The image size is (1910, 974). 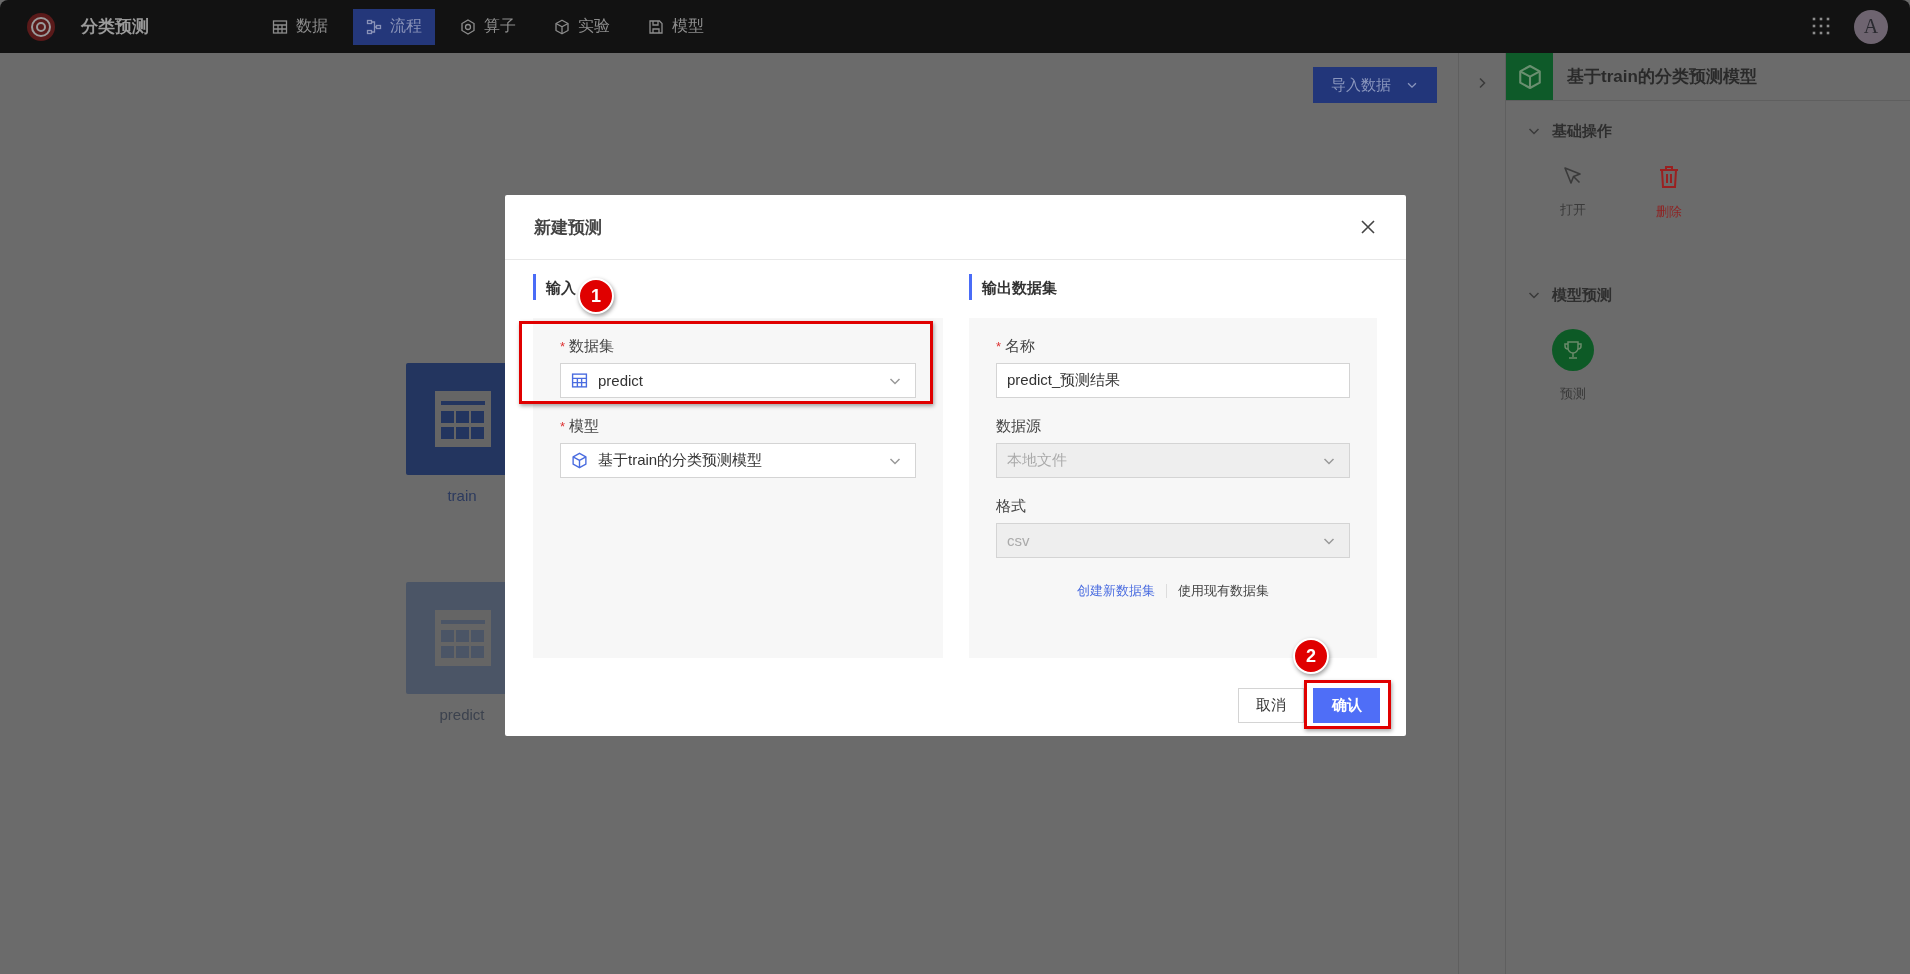 What do you see at coordinates (656, 26) in the screenshot?
I see `save-icon` at bounding box center [656, 26].